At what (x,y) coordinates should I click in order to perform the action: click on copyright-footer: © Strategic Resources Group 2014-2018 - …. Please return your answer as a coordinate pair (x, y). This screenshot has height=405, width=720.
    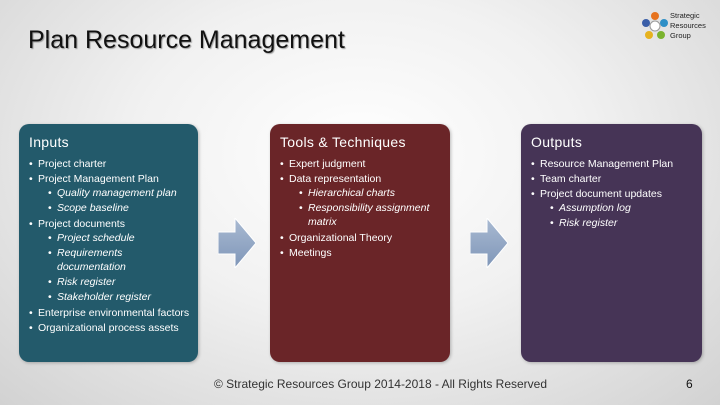
    Looking at the image, I should click on (381, 384).